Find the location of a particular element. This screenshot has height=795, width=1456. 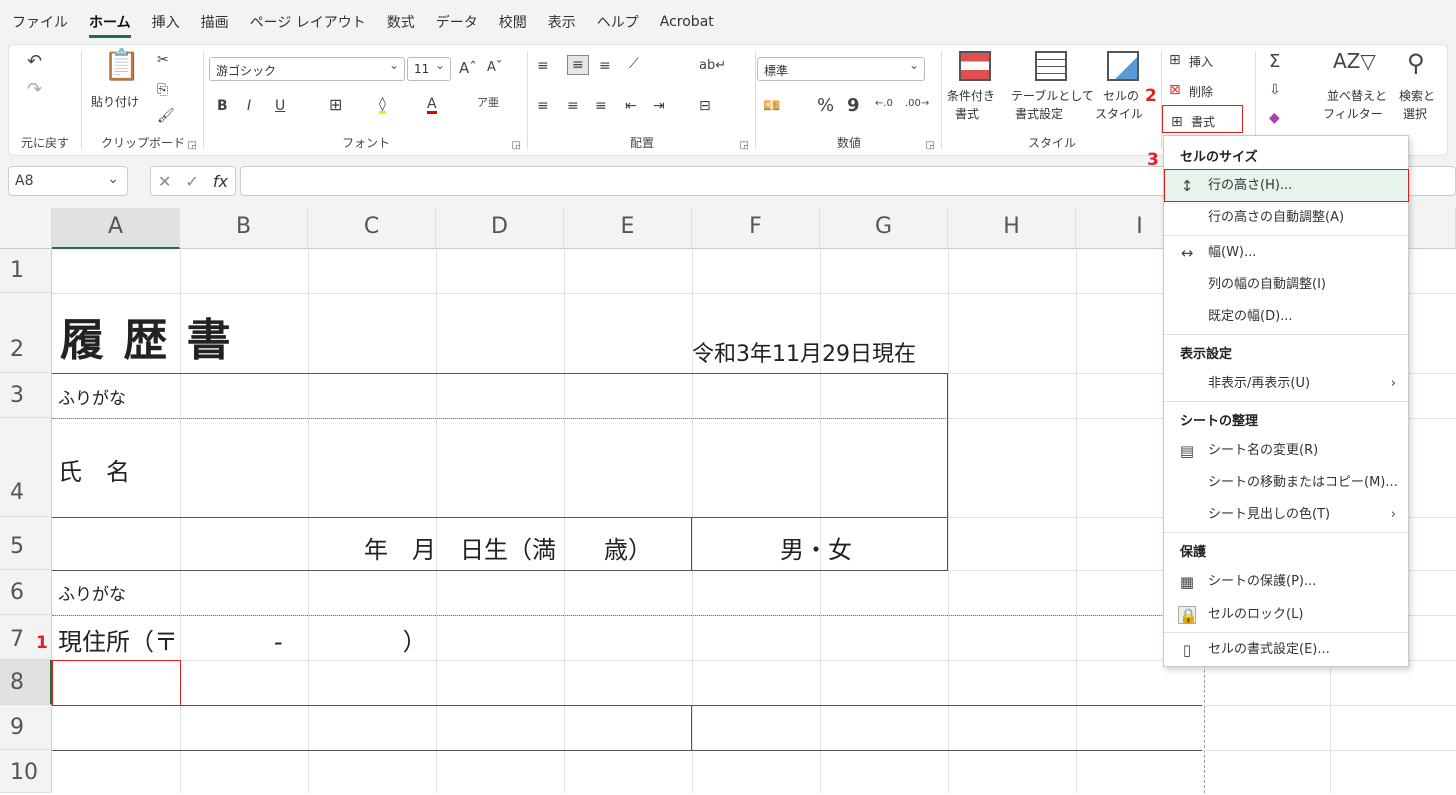

decrease-indent-icon: ⇤ is located at coordinates (631, 106).